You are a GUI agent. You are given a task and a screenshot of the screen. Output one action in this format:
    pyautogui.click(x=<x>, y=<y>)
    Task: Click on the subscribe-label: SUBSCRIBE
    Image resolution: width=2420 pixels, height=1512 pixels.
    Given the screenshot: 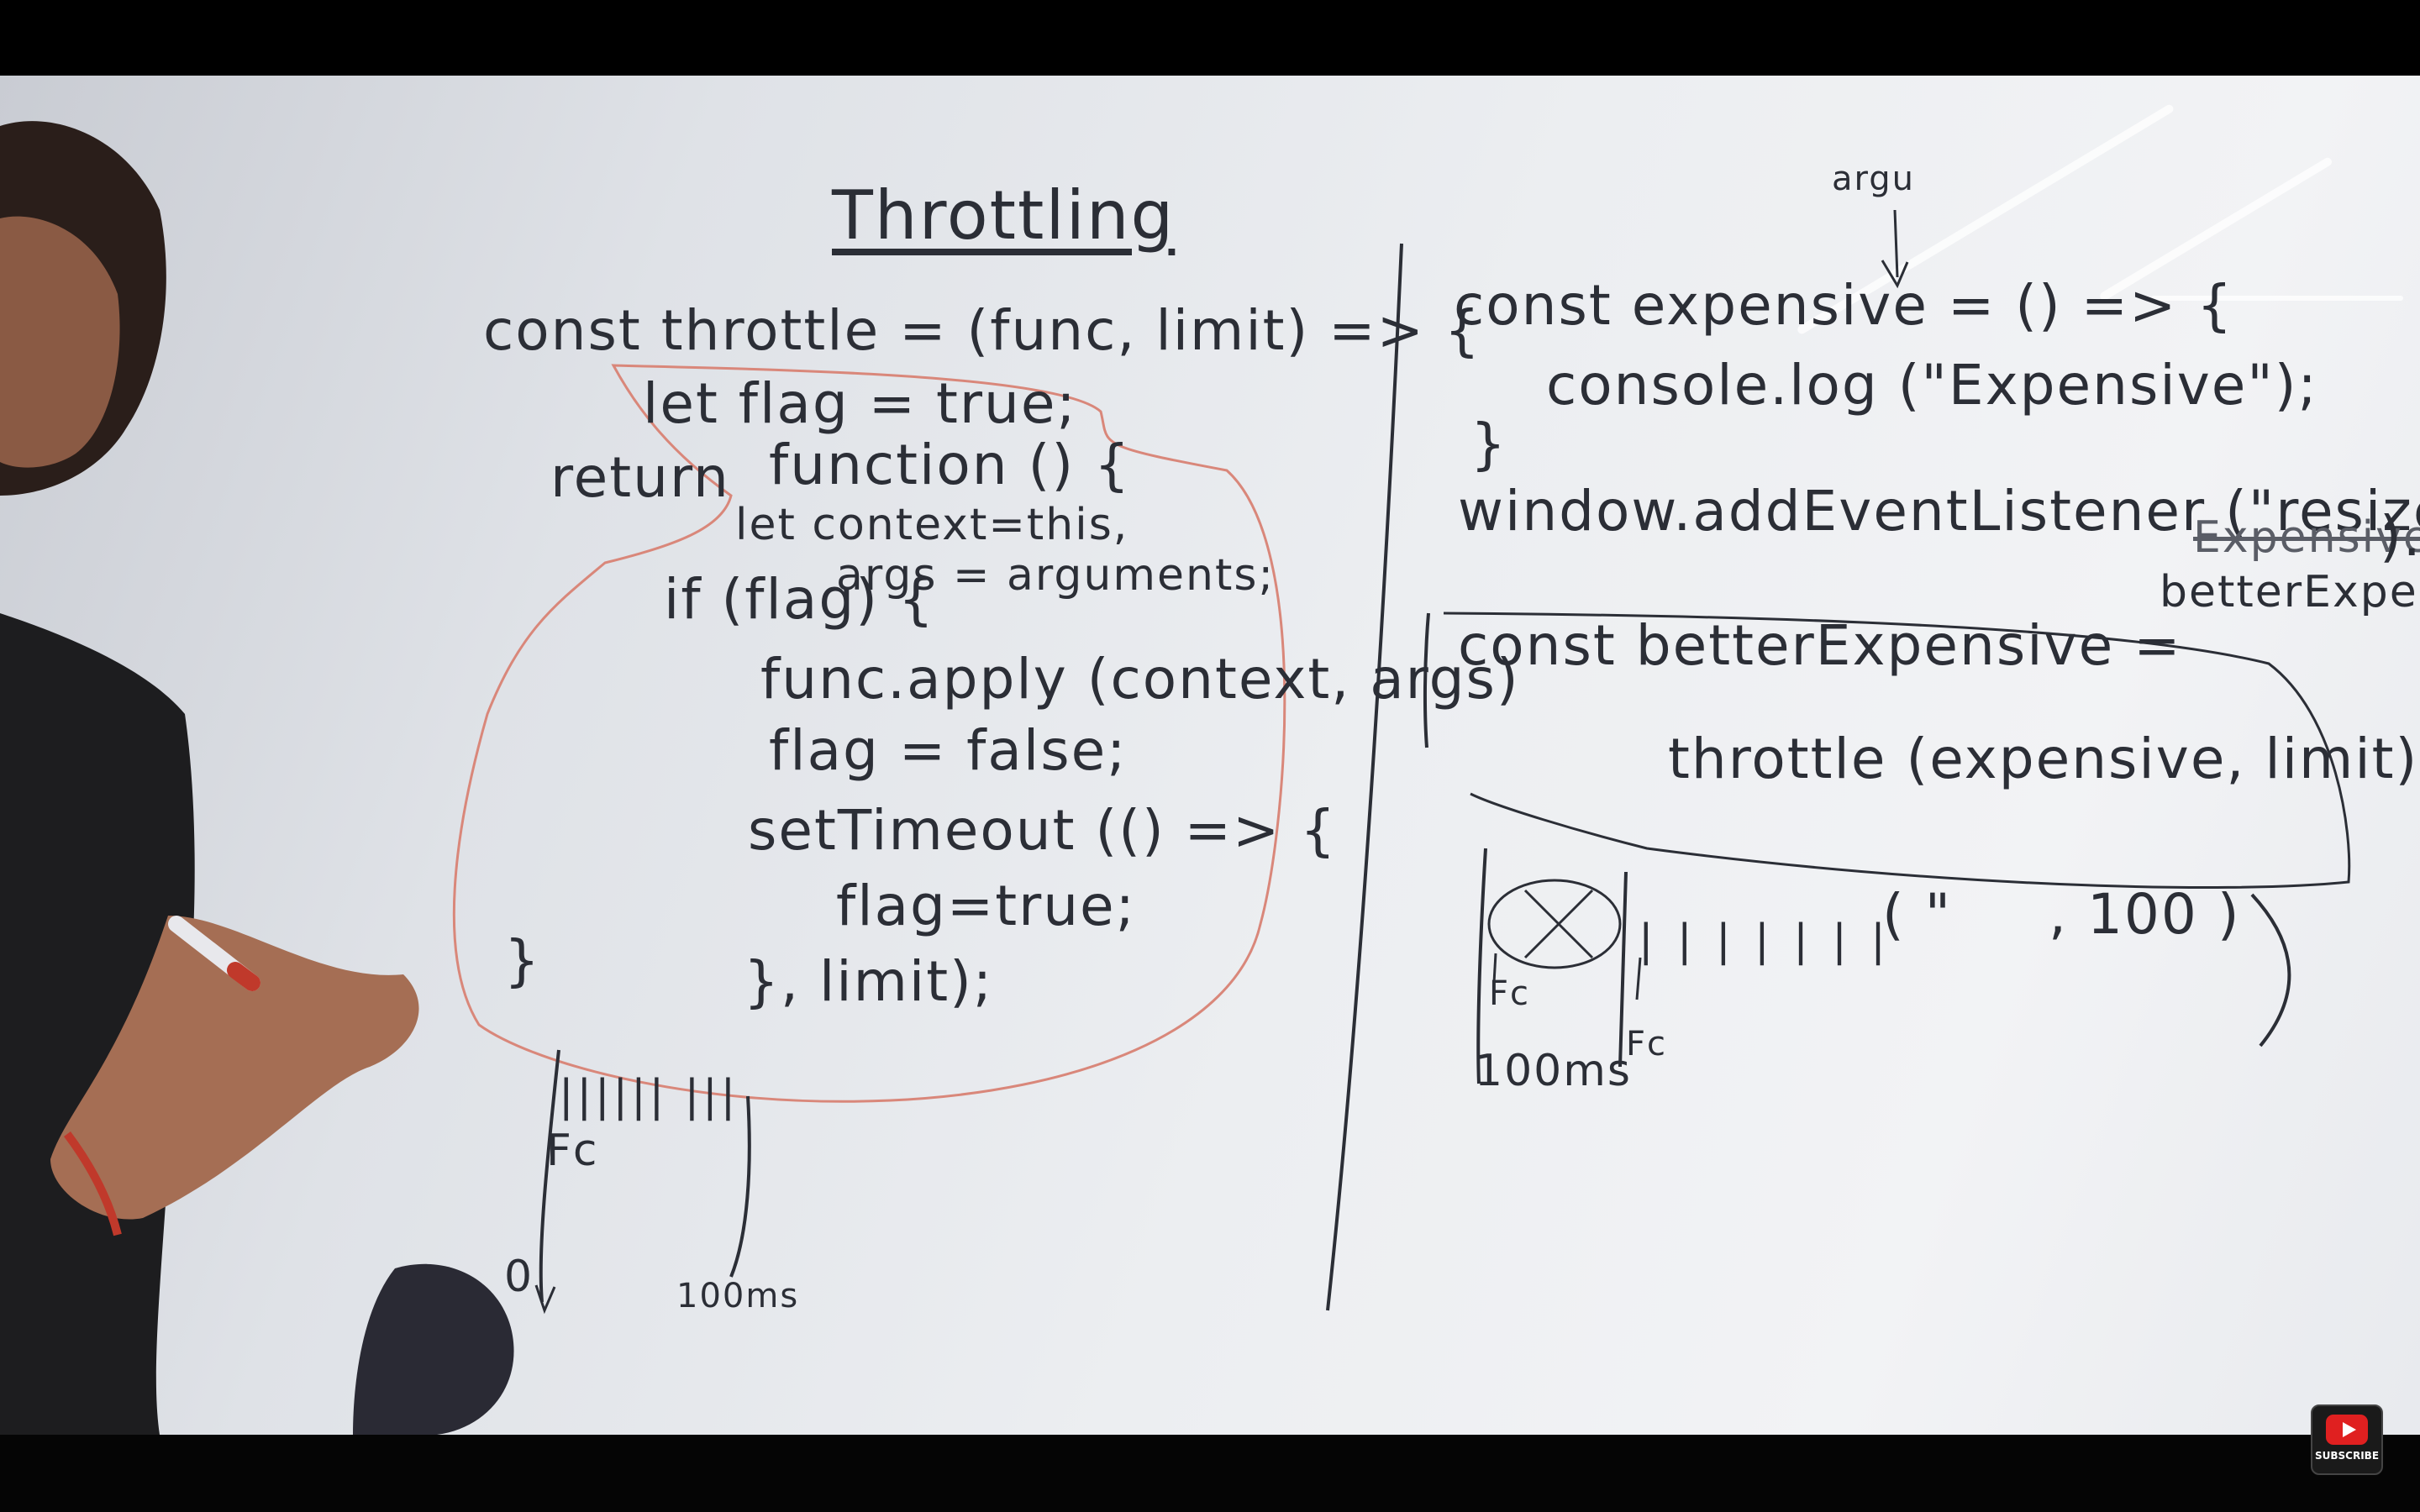 What is the action you would take?
    pyautogui.click(x=2347, y=1456)
    